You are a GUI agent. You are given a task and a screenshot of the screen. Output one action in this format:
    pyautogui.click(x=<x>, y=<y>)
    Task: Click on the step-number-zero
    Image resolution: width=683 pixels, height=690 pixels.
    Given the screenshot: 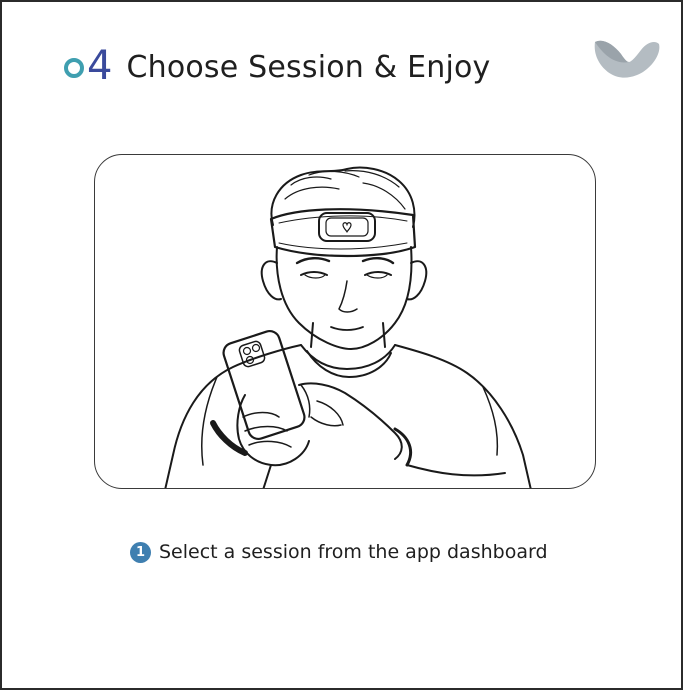 What is the action you would take?
    pyautogui.click(x=74, y=68)
    